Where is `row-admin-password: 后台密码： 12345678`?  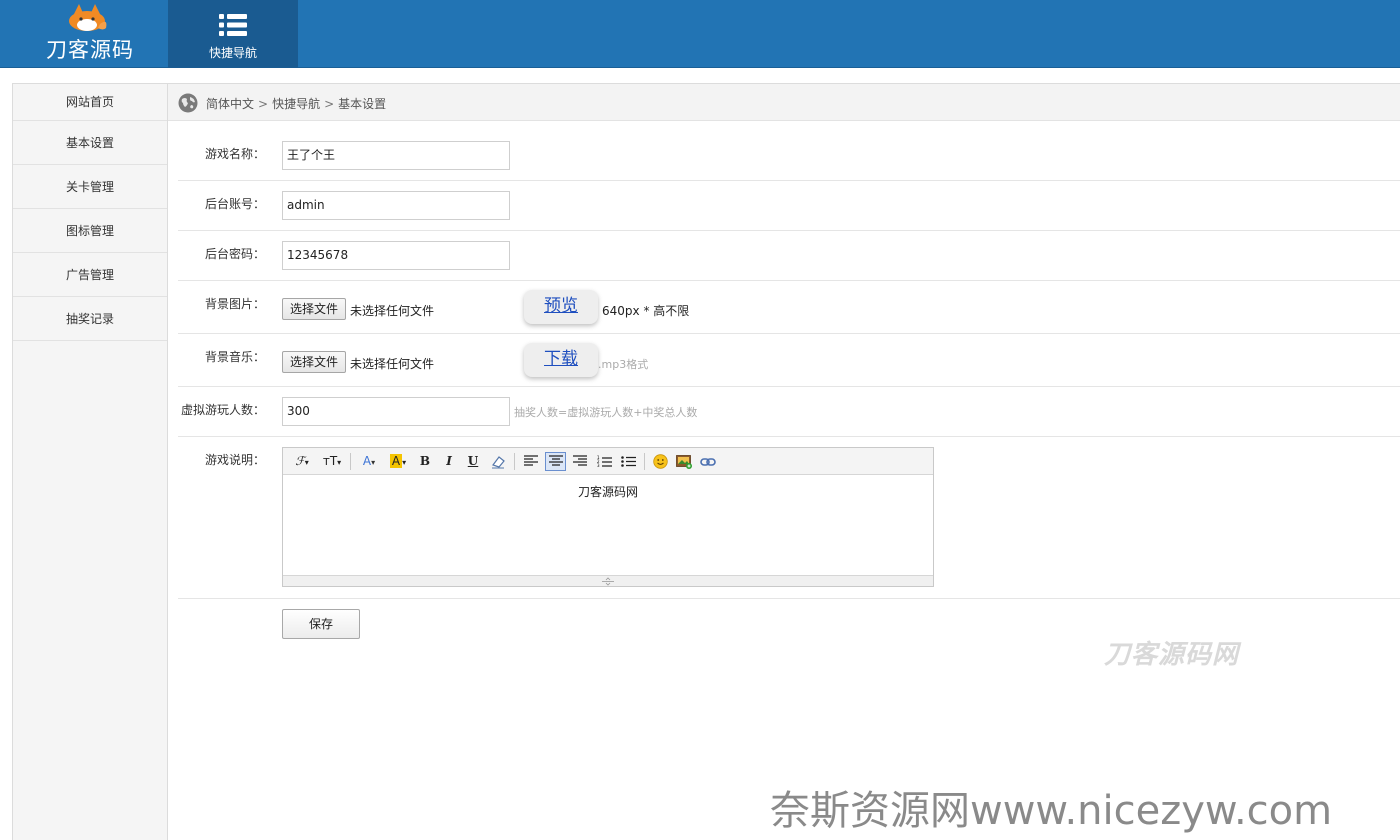 row-admin-password: 后台密码： 12345678 is located at coordinates (789, 256).